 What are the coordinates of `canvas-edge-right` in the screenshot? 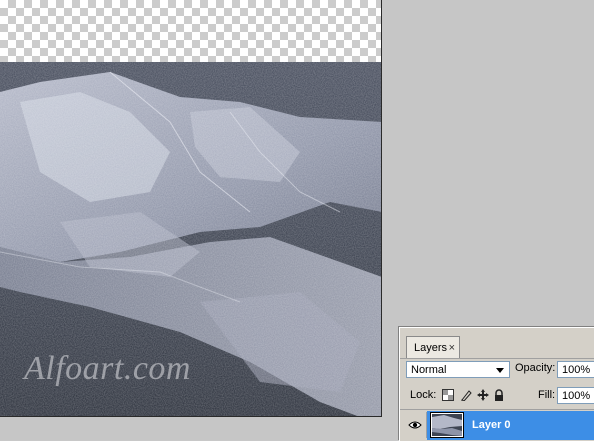 It's located at (381, 208).